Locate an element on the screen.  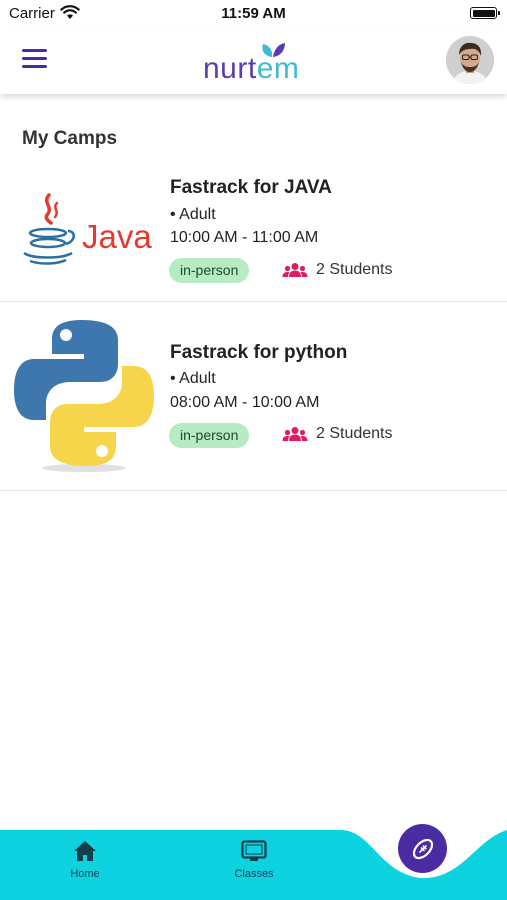
avatar-photo is located at coordinates (470, 60).